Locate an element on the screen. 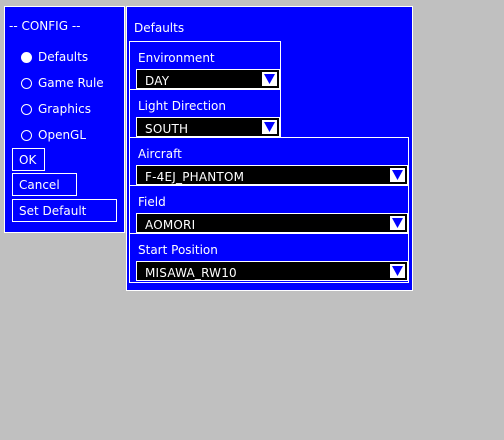  tab-opengl-label: OpenGL is located at coordinates (62, 135).